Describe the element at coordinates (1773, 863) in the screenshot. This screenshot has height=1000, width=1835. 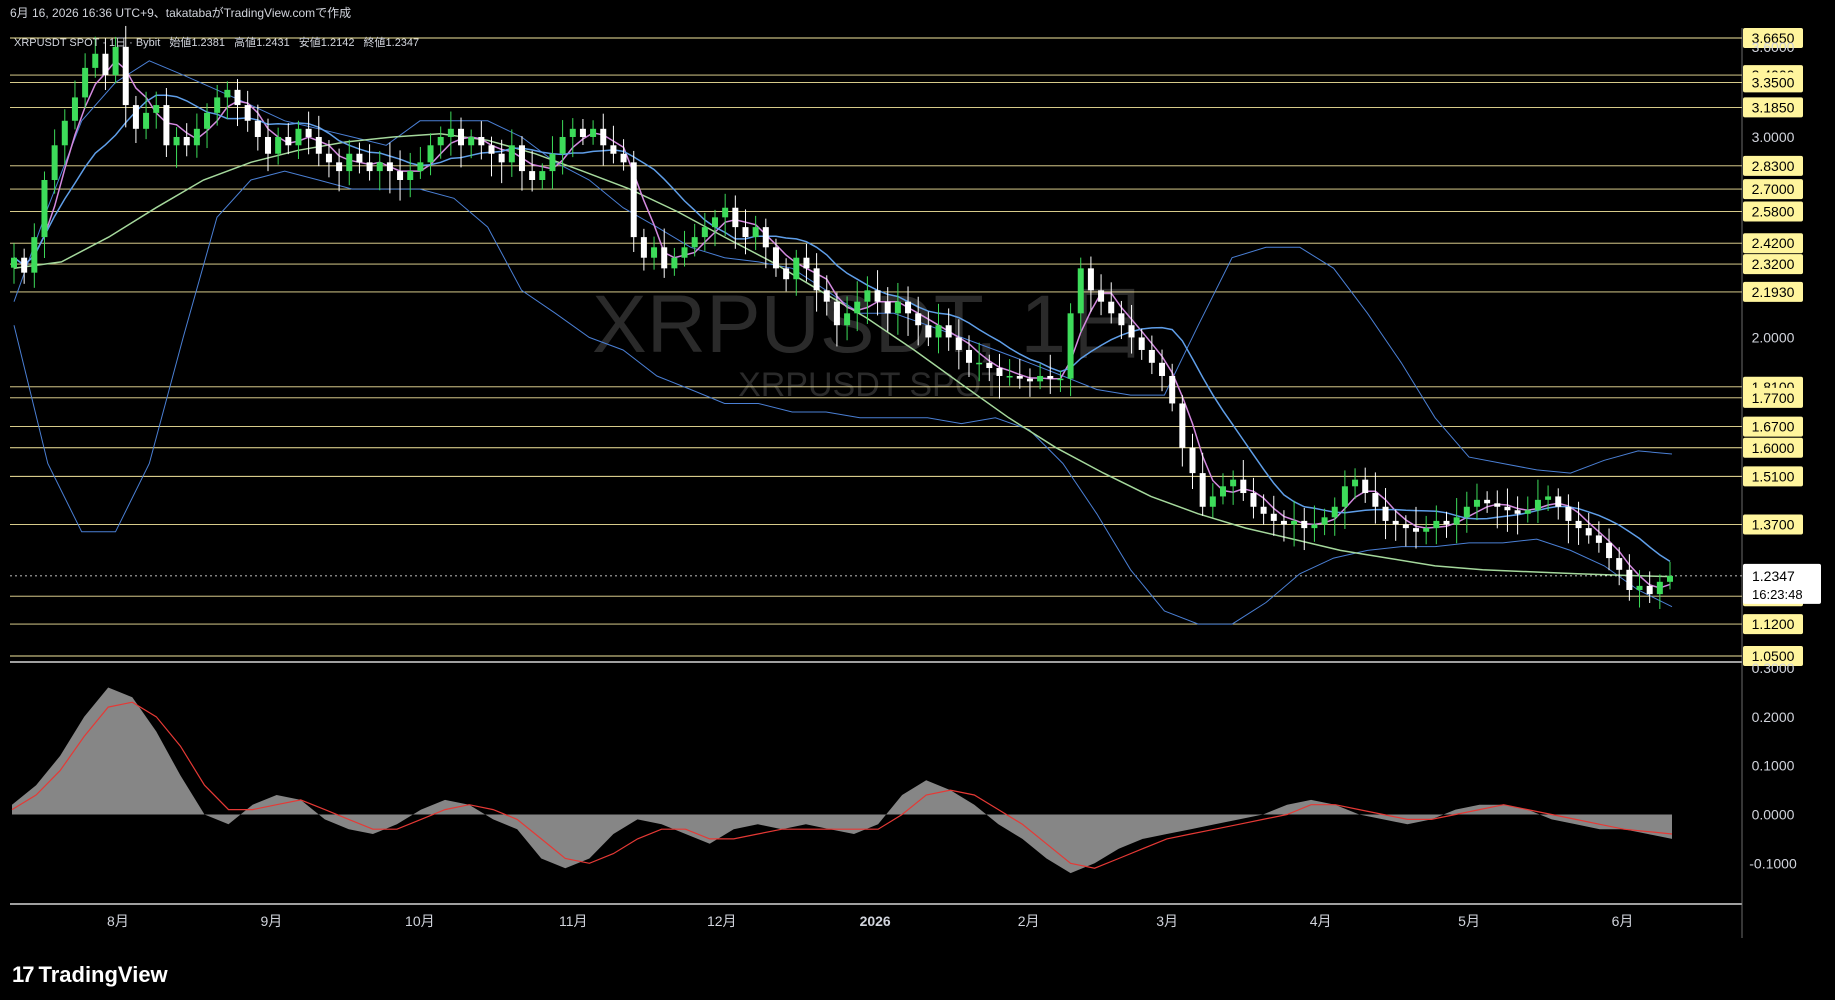
I see `macd-tick-label: -0.1000` at that location.